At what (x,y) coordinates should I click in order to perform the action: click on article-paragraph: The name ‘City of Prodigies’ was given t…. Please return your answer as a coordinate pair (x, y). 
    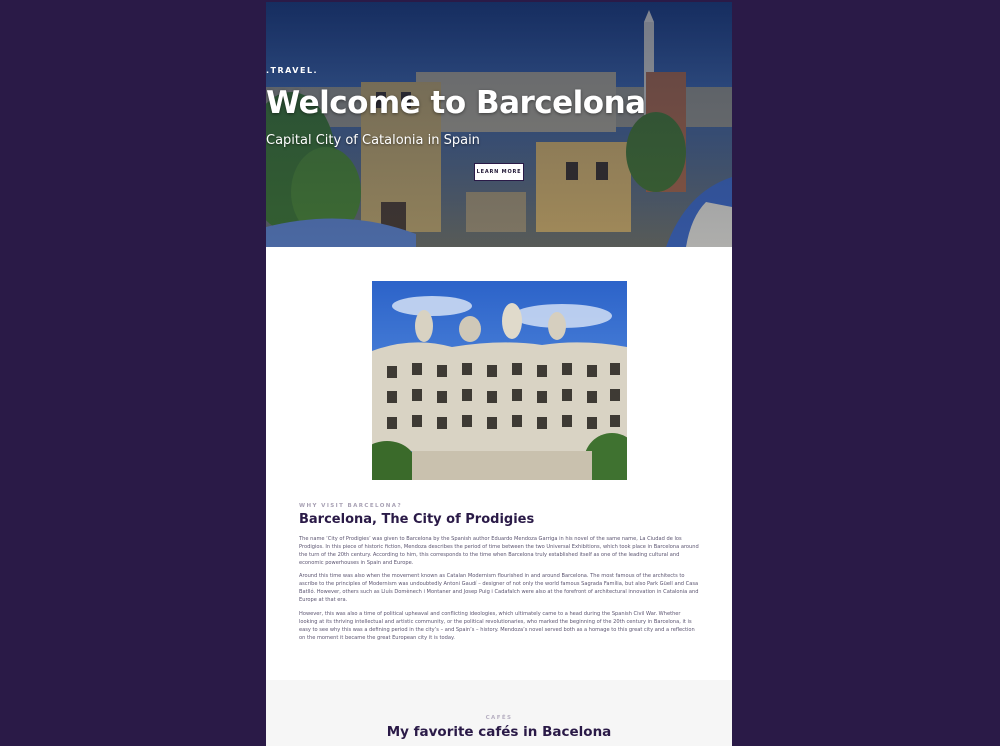
    Looking at the image, I should click on (499, 551).